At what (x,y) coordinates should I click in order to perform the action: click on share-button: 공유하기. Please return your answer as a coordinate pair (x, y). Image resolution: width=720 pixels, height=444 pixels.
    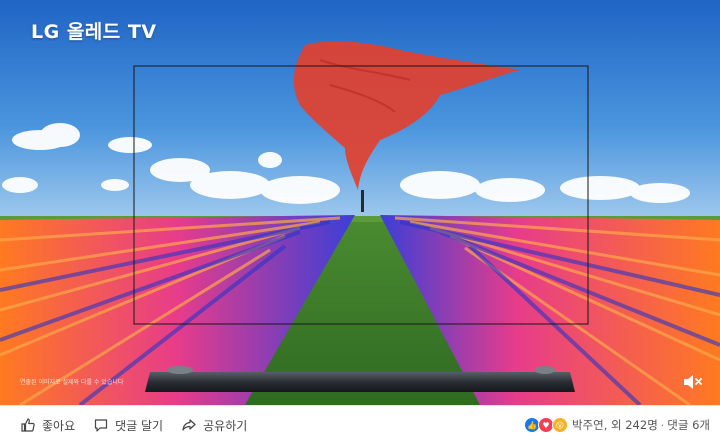
    Looking at the image, I should click on (214, 425).